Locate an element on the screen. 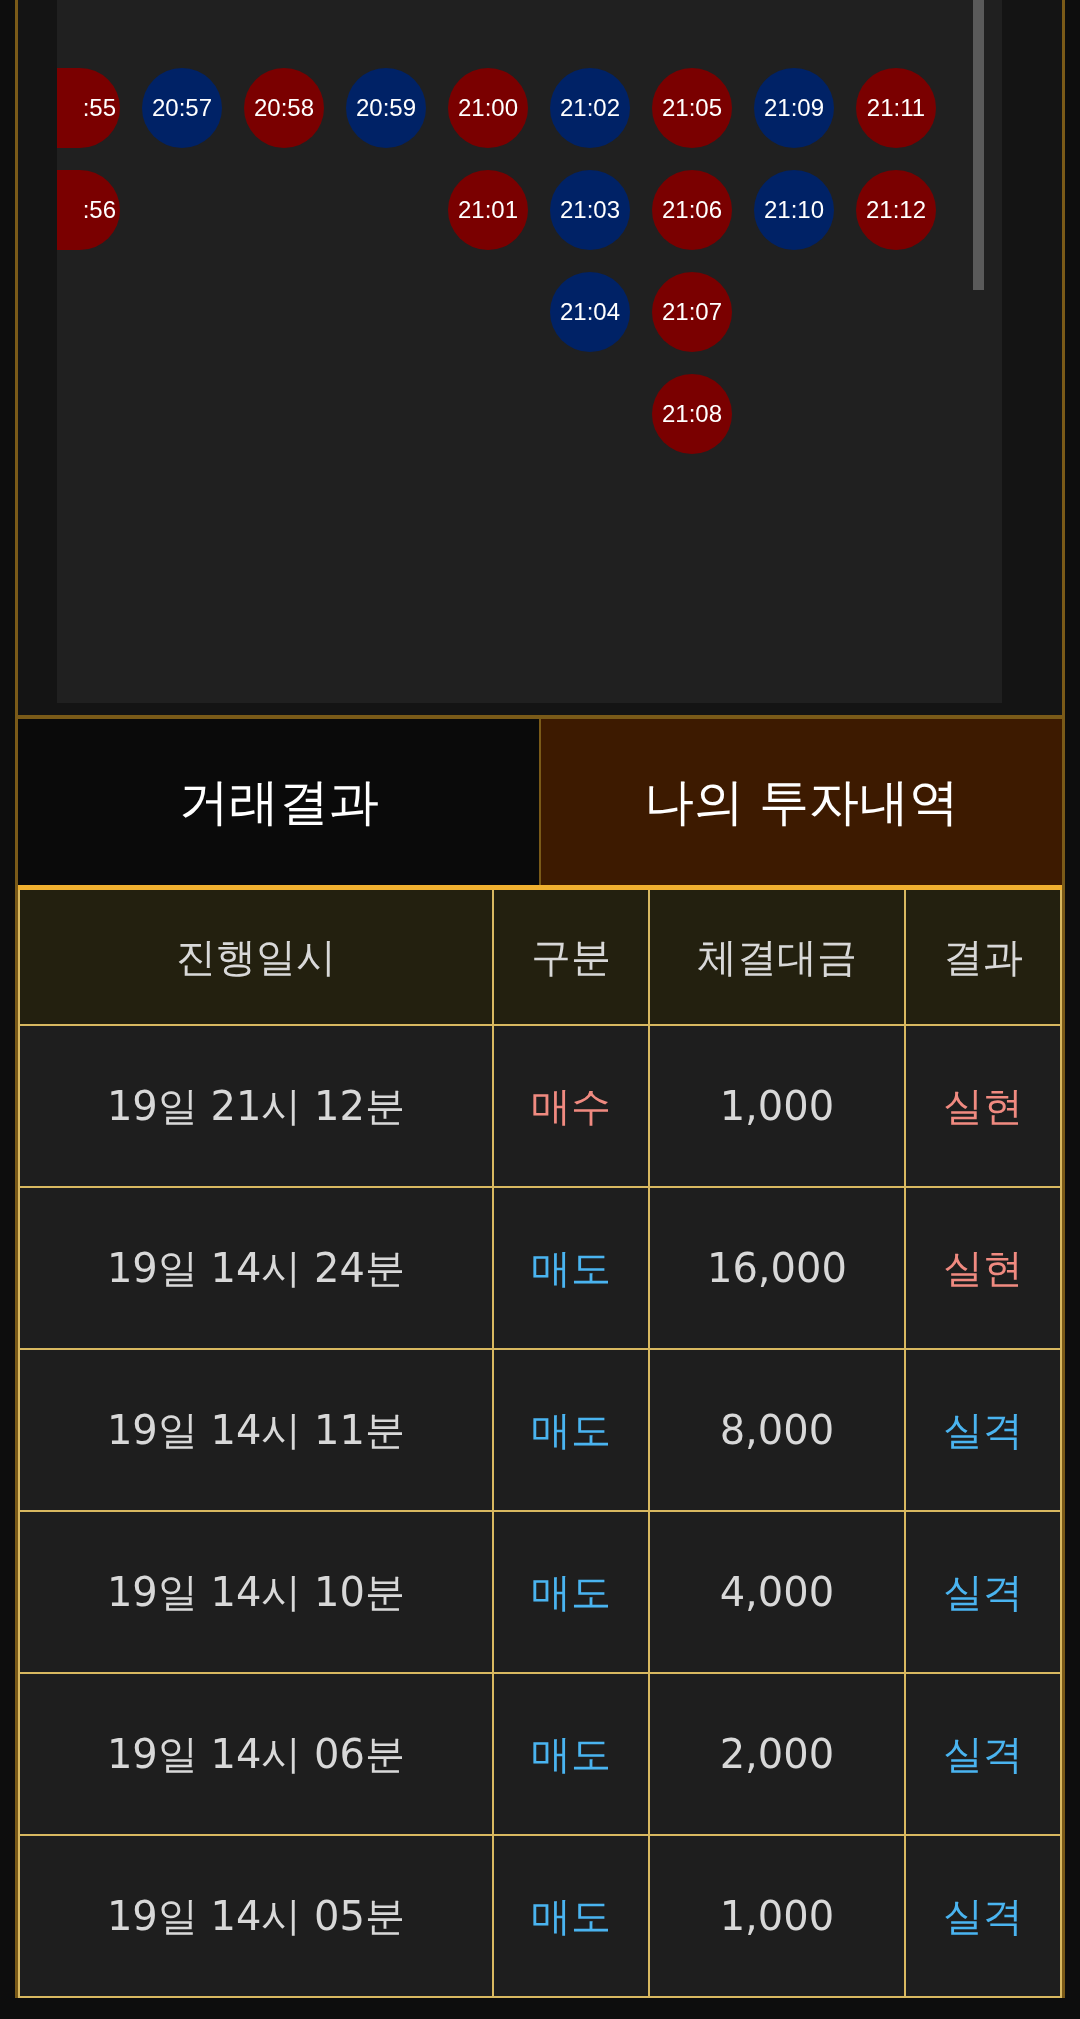  time-circle: 21:02 is located at coordinates (590, 108).